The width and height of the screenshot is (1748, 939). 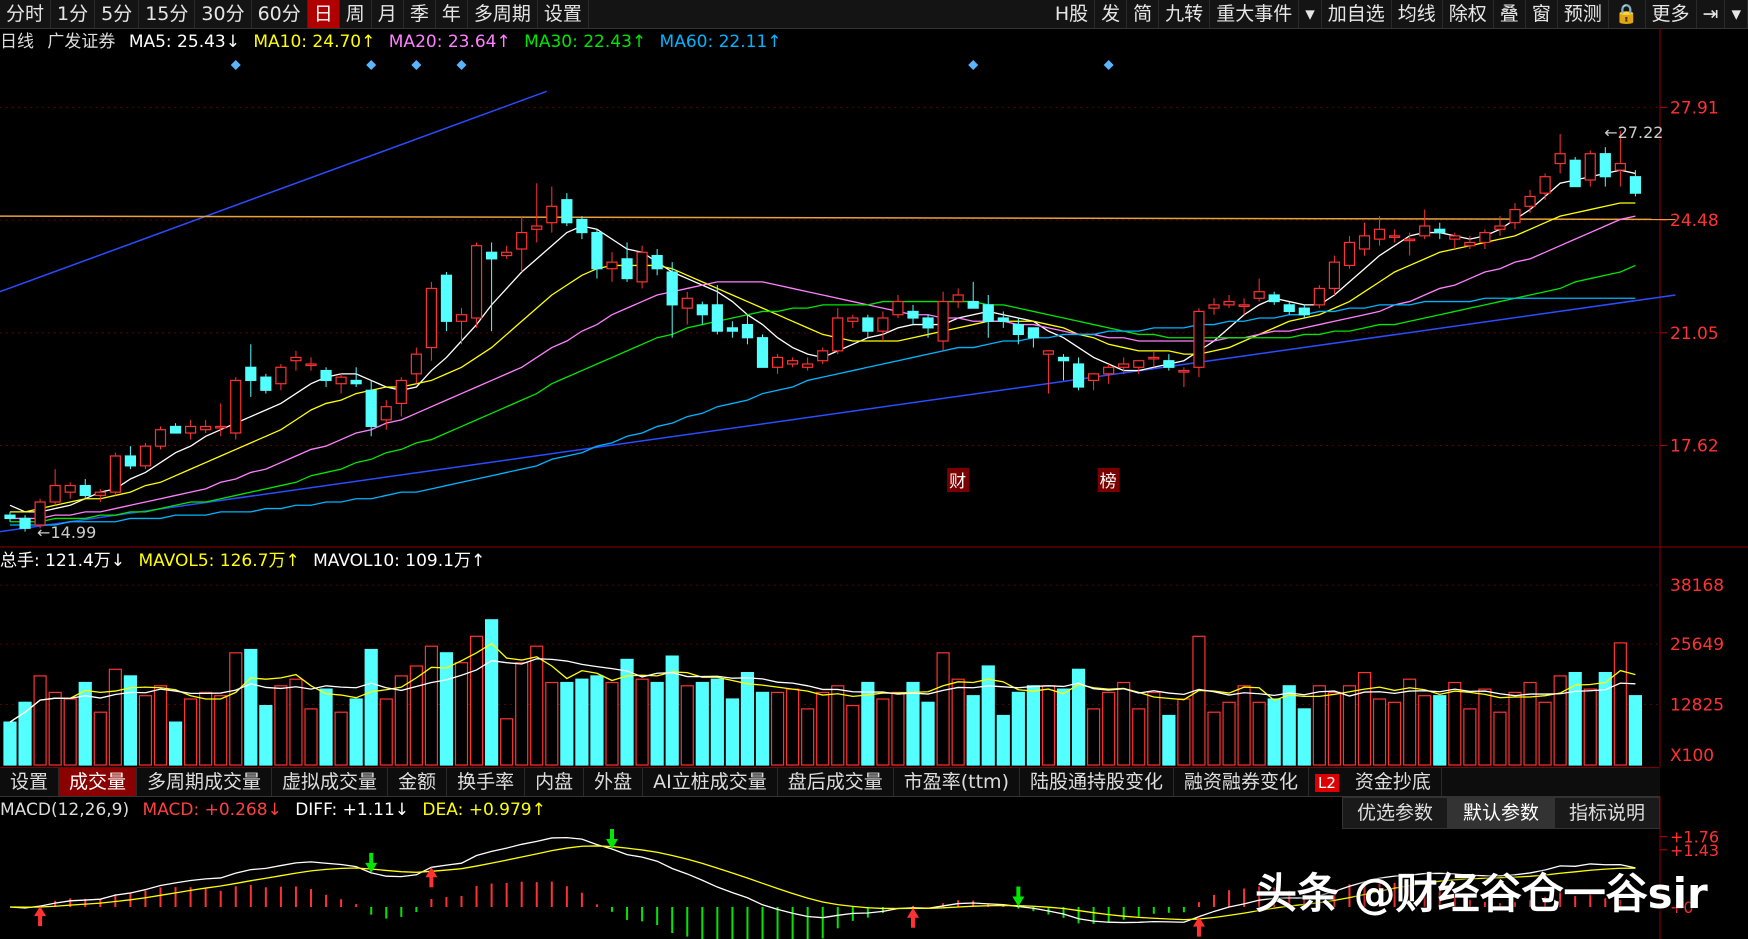 I want to click on indicator-tab: 成交量, so click(x=98, y=782).